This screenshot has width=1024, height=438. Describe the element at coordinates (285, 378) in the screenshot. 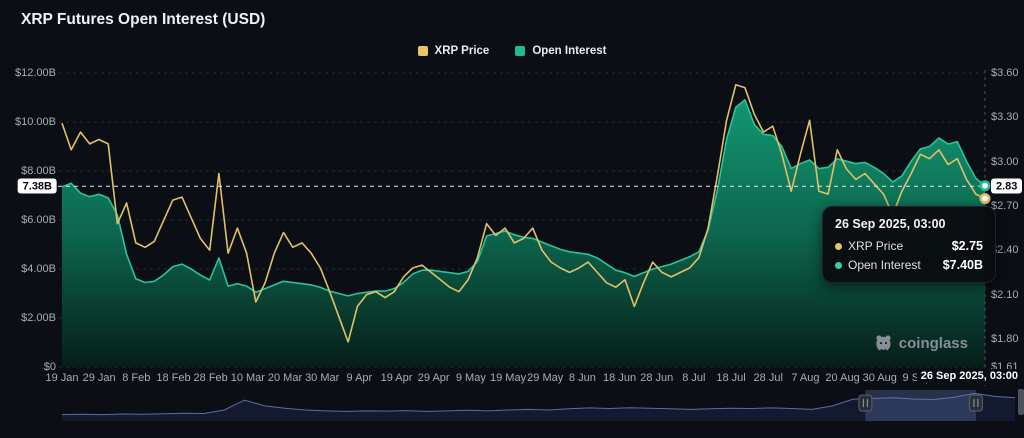

I see `x-axis-label: 20 Mar` at that location.